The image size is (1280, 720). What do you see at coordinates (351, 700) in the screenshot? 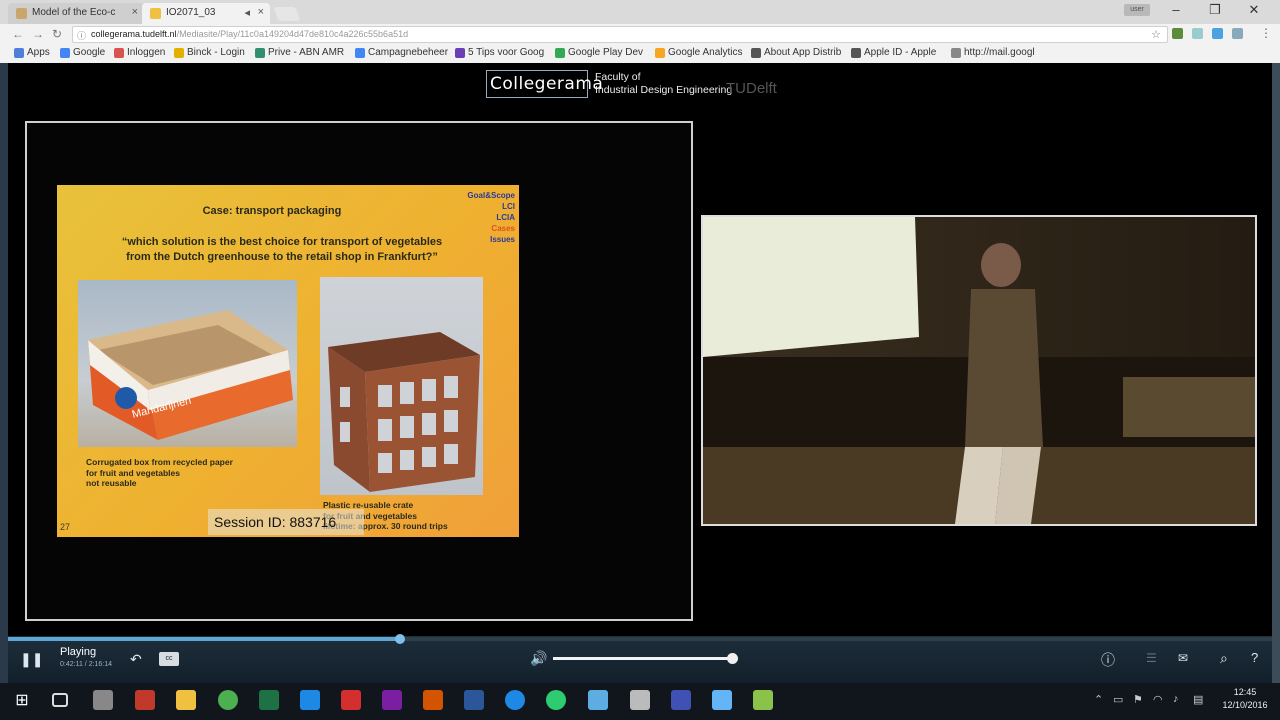
I see `acrobat-icon` at bounding box center [351, 700].